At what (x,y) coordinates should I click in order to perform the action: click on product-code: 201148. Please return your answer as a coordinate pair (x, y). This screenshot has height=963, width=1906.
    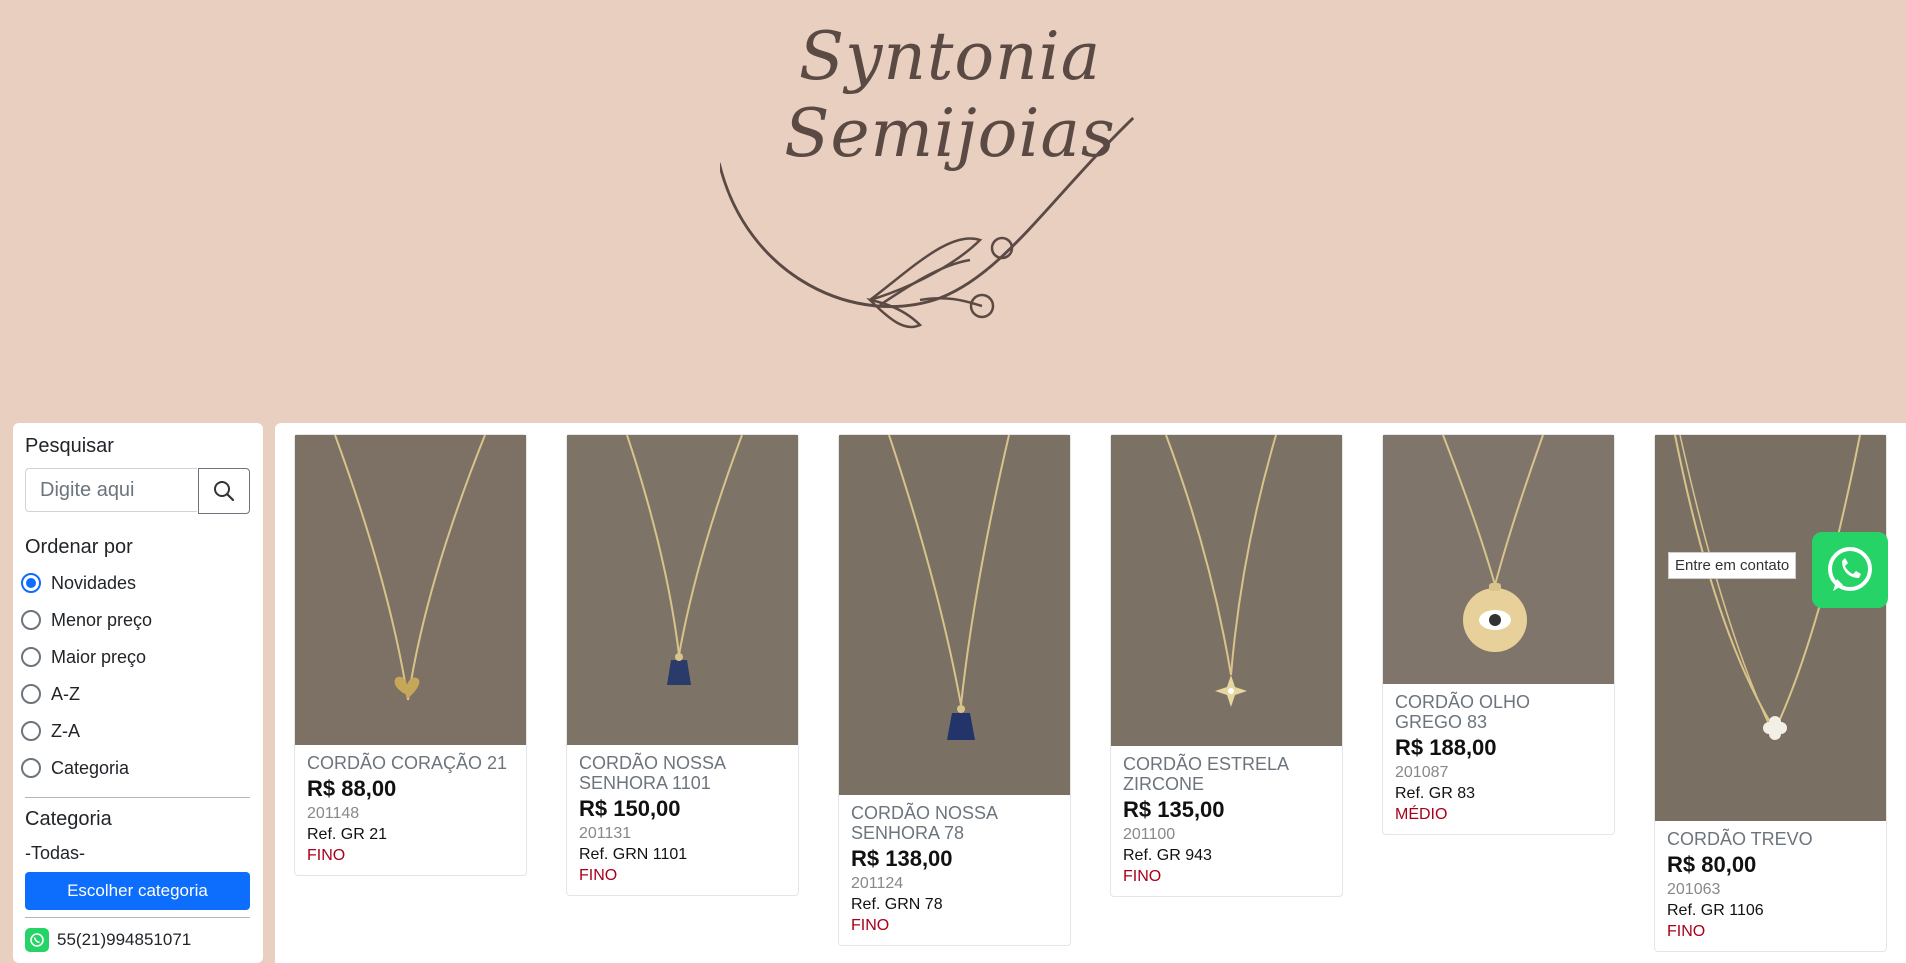
    Looking at the image, I should click on (333, 813).